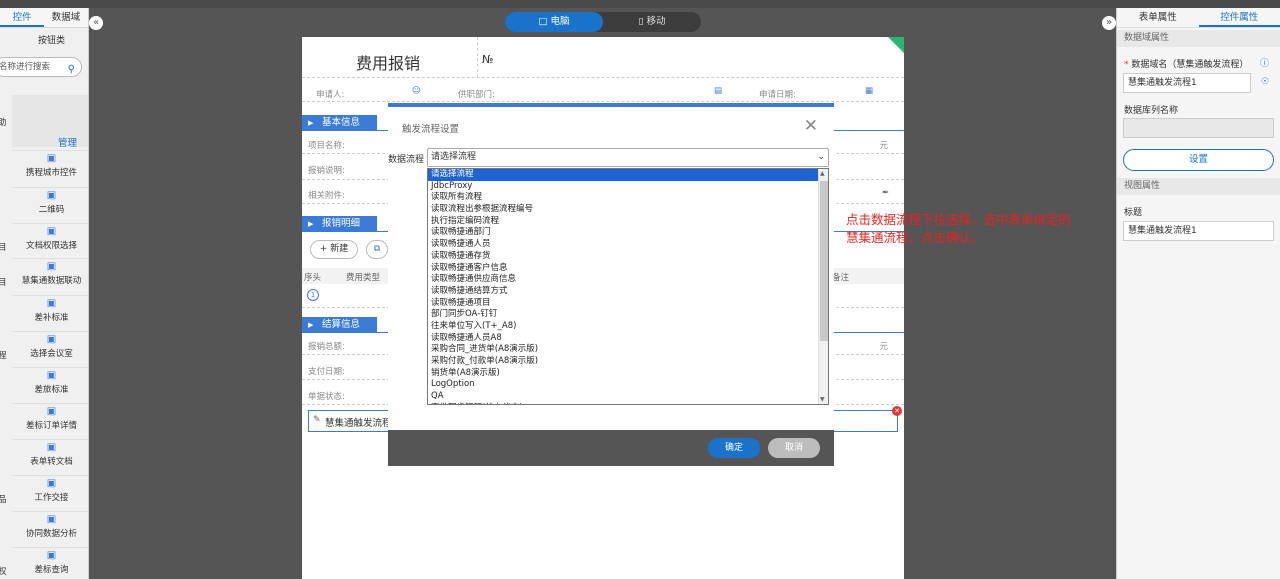 The height and width of the screenshot is (579, 1280). What do you see at coordinates (339, 123) in the screenshot?
I see `section-basic-info: 基本信息` at bounding box center [339, 123].